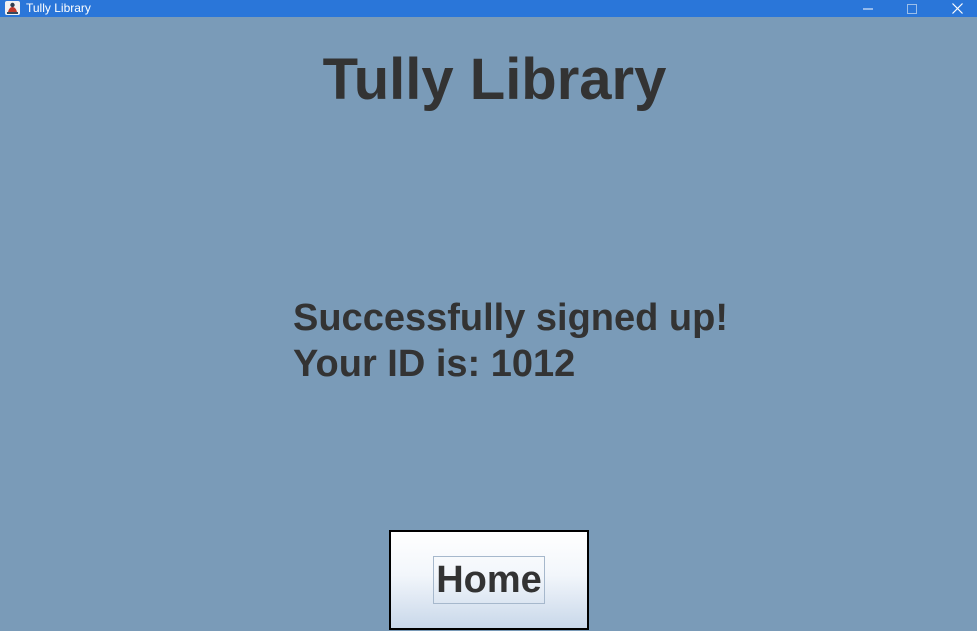  Describe the element at coordinates (510, 318) in the screenshot. I see `success-message: Successfully signed up!` at that location.